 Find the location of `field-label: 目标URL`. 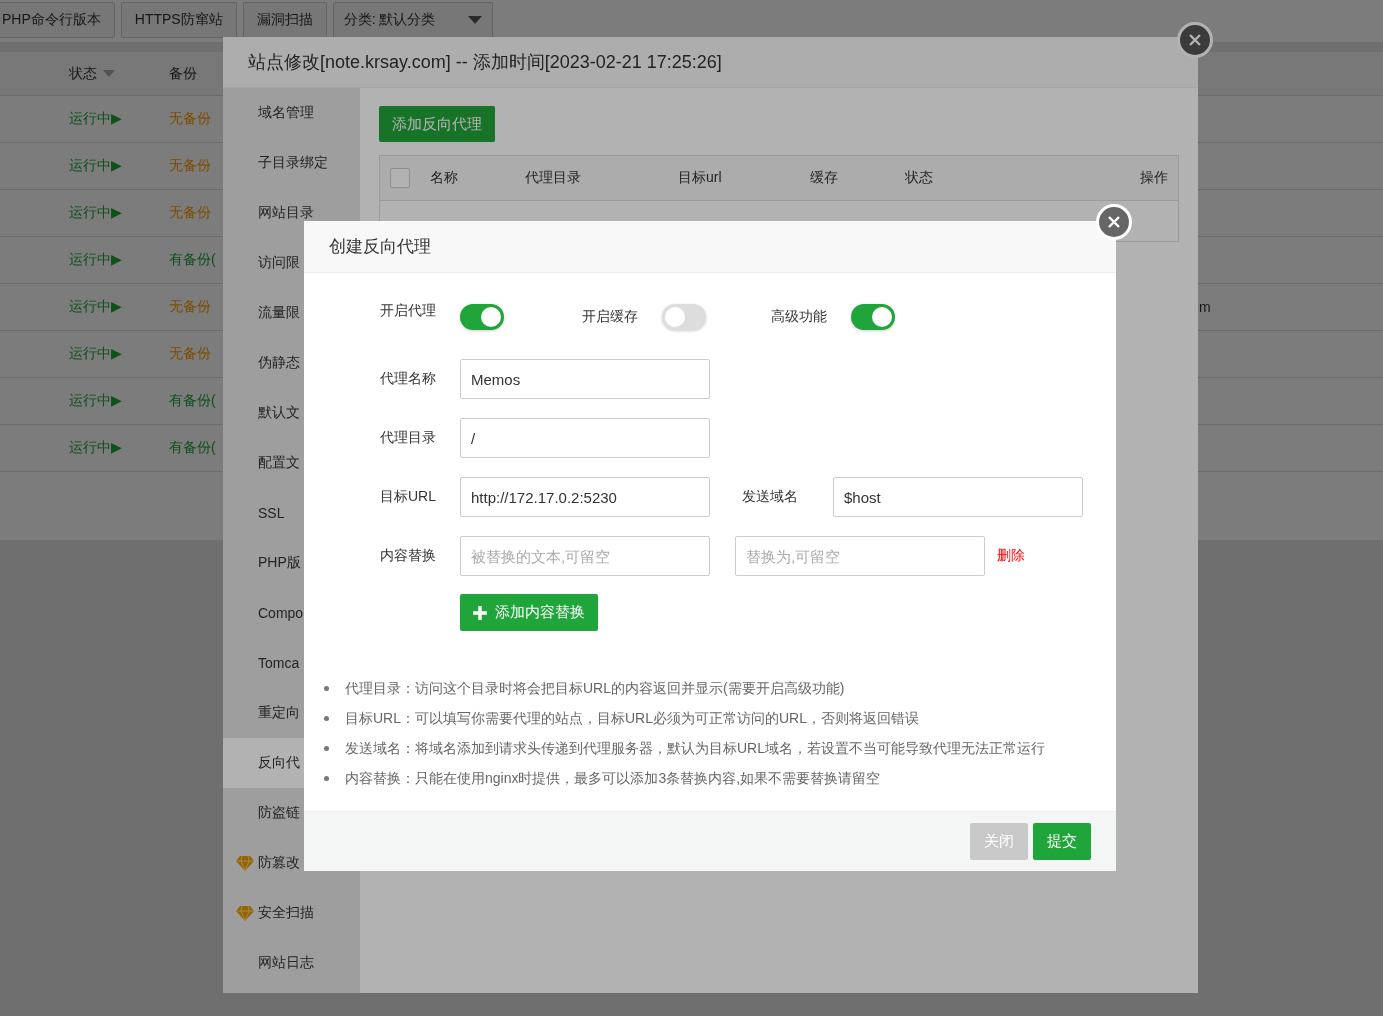

field-label: 目标URL is located at coordinates (407, 497).